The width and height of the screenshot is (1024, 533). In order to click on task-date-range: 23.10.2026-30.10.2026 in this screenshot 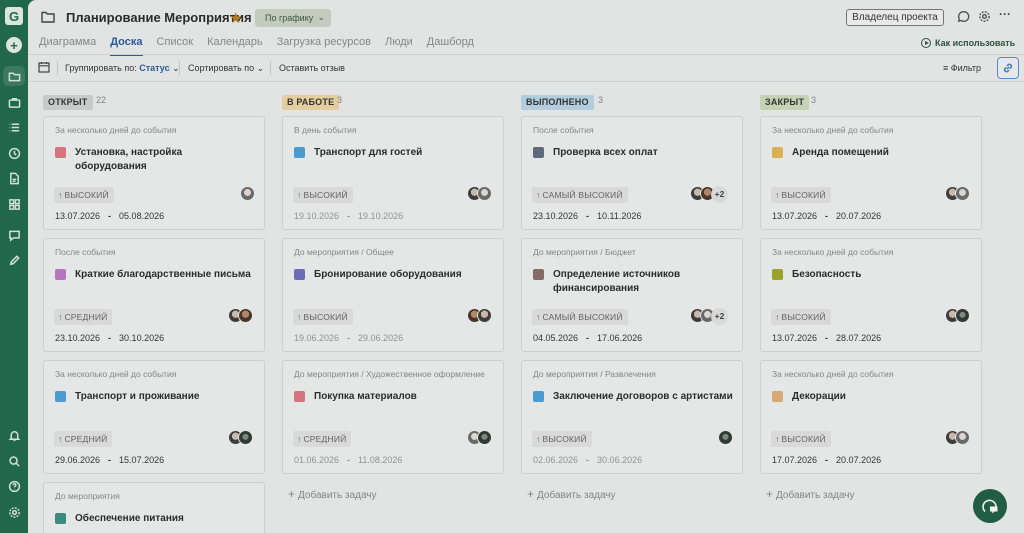, I will do `click(109, 338)`.